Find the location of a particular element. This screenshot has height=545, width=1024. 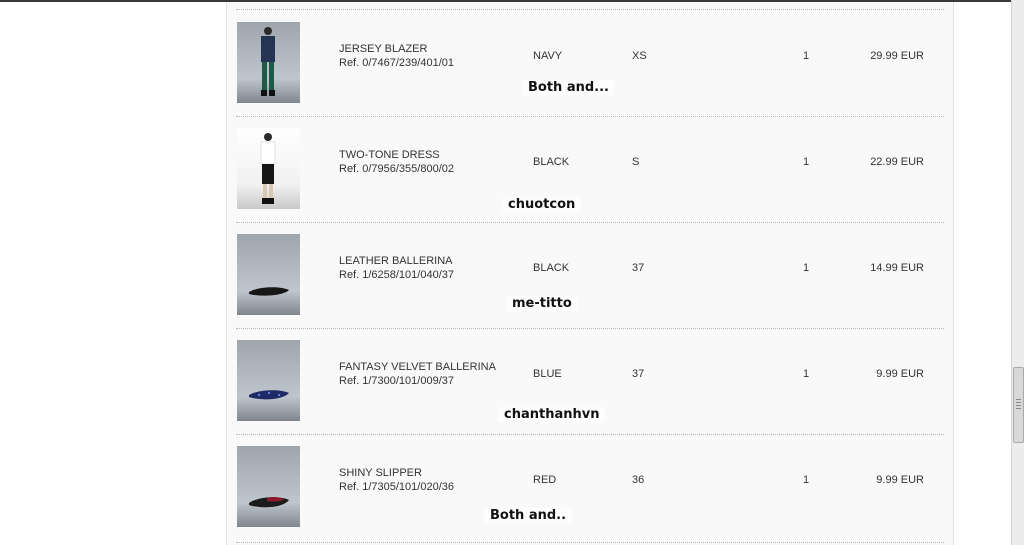

product-price: 29.99 EUR is located at coordinates (897, 56).